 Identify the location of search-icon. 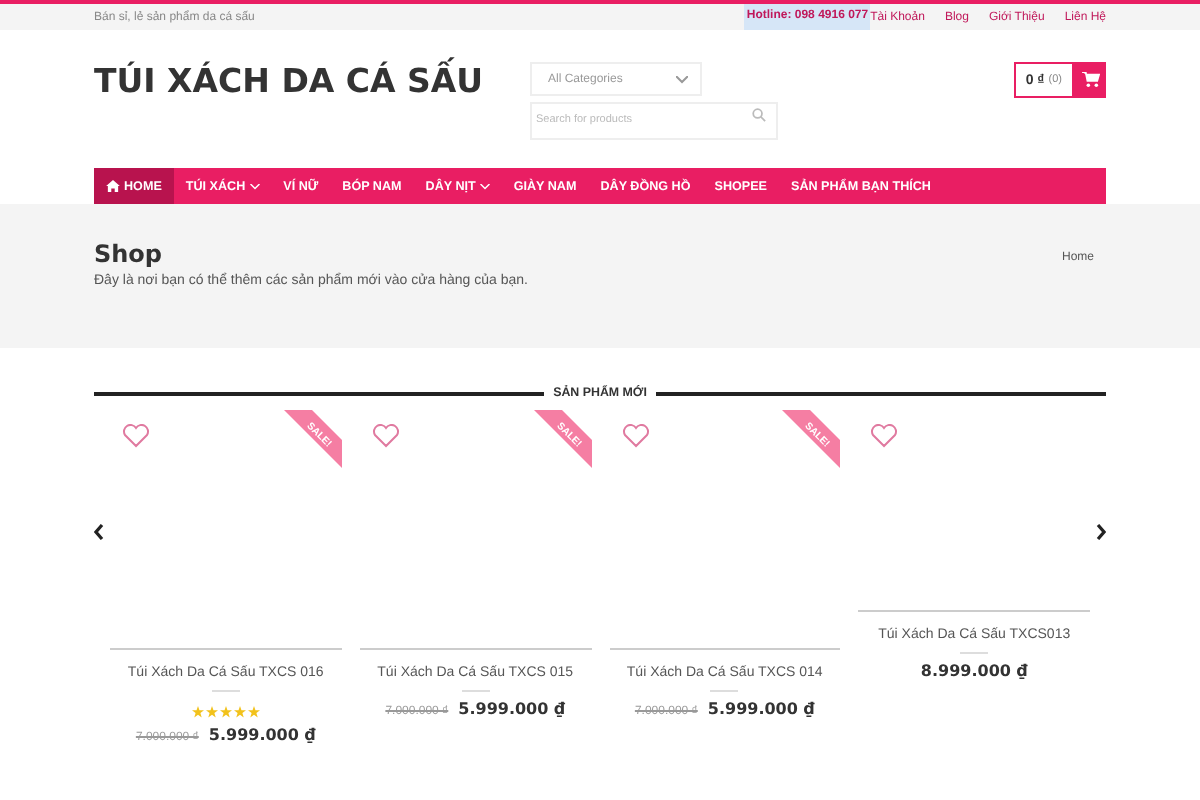
(759, 115).